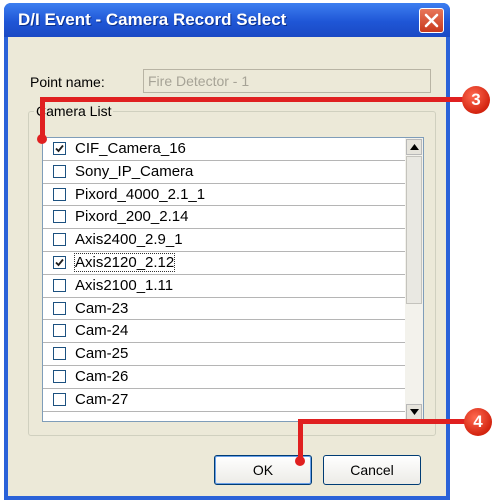 This screenshot has height=504, width=496. What do you see at coordinates (224, 149) in the screenshot?
I see `camera-list-item: CIF_Camera_16` at bounding box center [224, 149].